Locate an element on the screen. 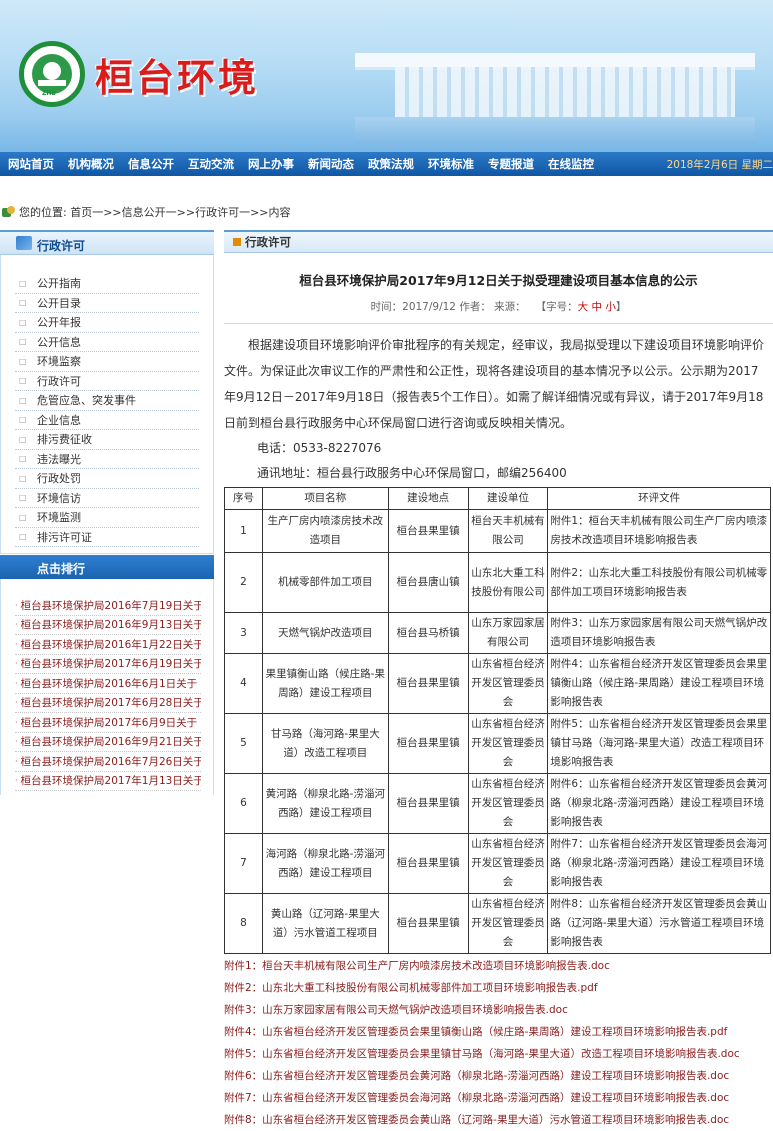  ranking-header: 点击排行 is located at coordinates (107, 567).